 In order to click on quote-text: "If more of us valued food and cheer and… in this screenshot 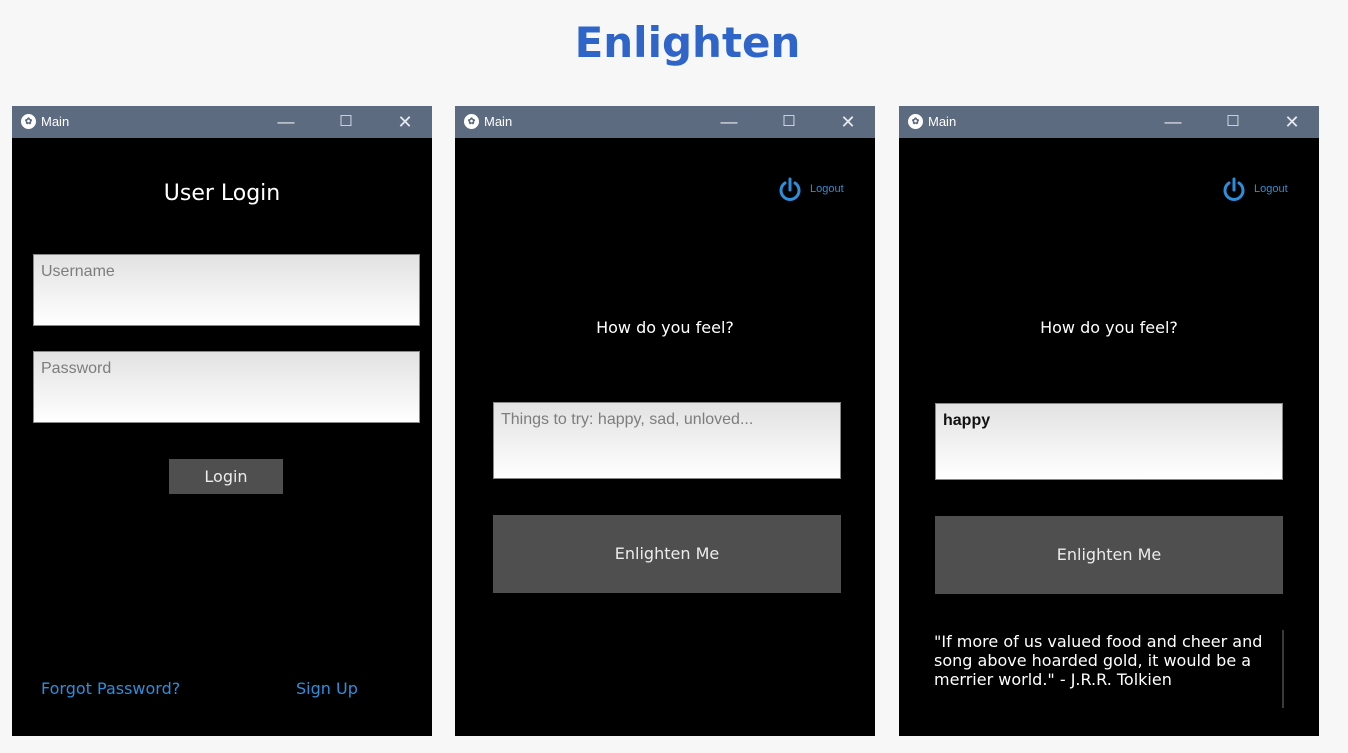, I will do `click(1098, 660)`.